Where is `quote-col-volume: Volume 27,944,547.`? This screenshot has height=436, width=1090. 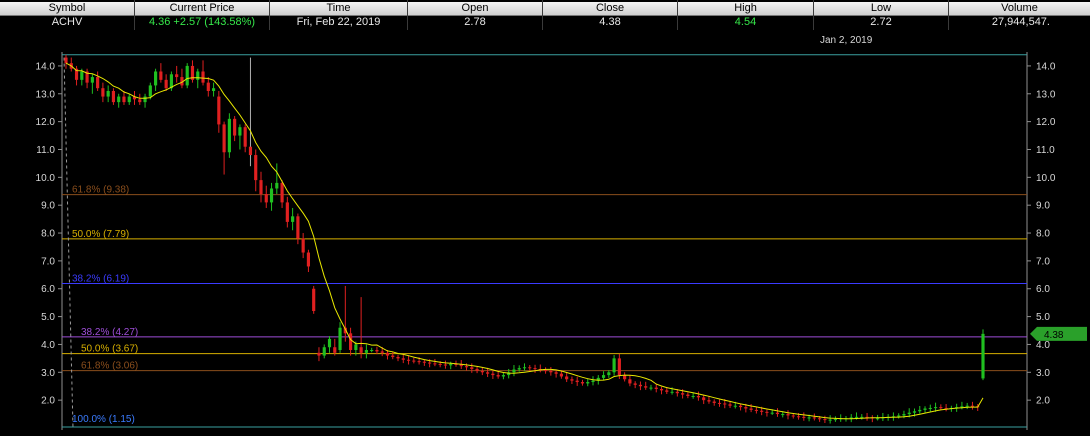
quote-col-volume: Volume 27,944,547. is located at coordinates (1019, 15).